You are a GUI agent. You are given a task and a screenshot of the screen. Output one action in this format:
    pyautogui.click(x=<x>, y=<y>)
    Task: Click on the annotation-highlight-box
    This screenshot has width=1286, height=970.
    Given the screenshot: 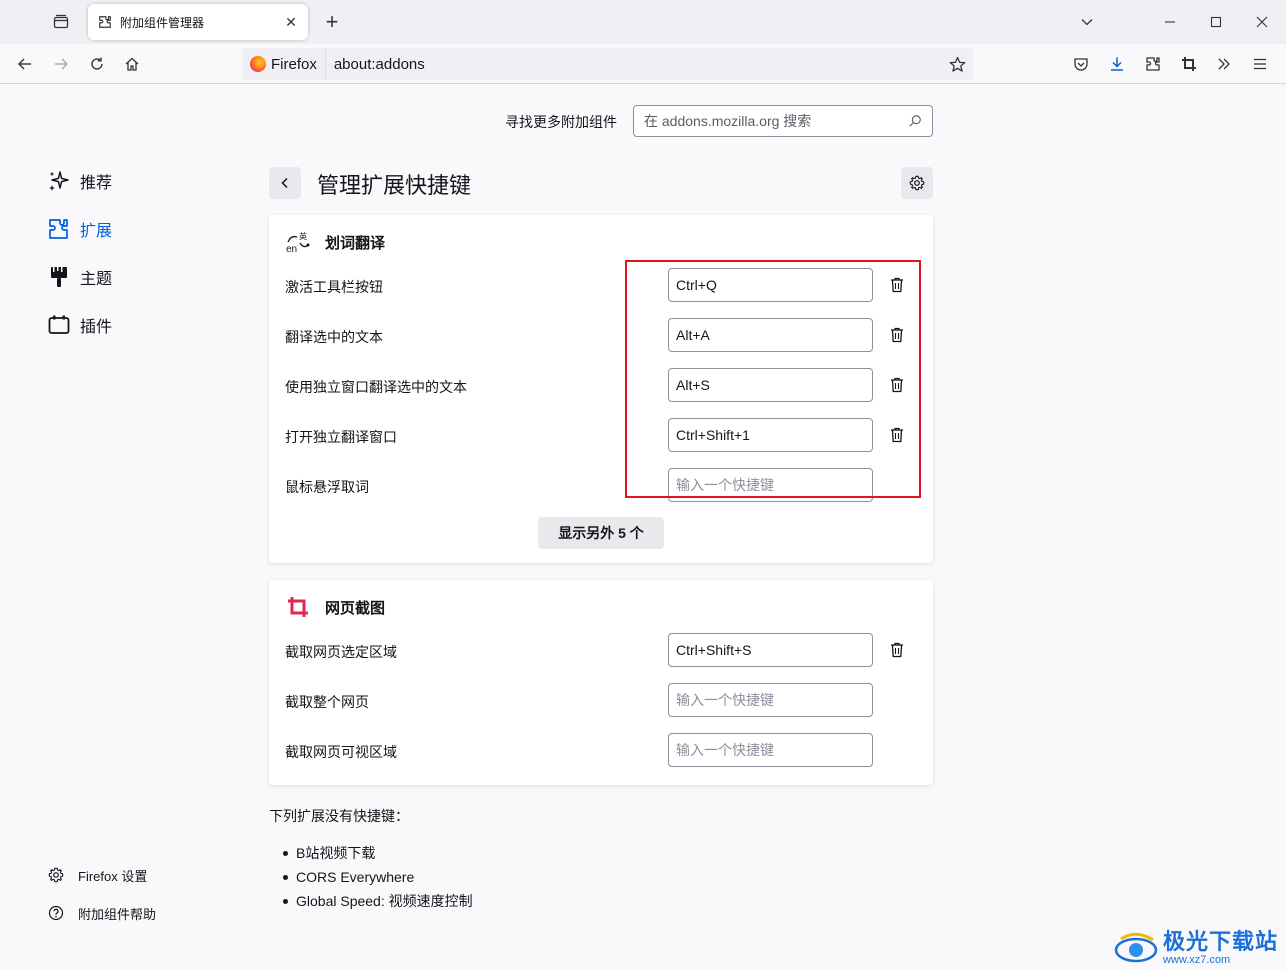 What is the action you would take?
    pyautogui.click(x=773, y=379)
    